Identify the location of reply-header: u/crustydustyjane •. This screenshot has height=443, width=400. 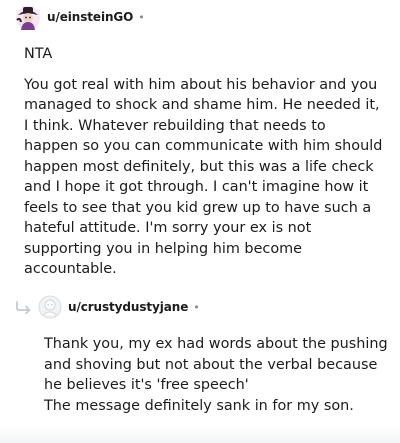
(107, 307).